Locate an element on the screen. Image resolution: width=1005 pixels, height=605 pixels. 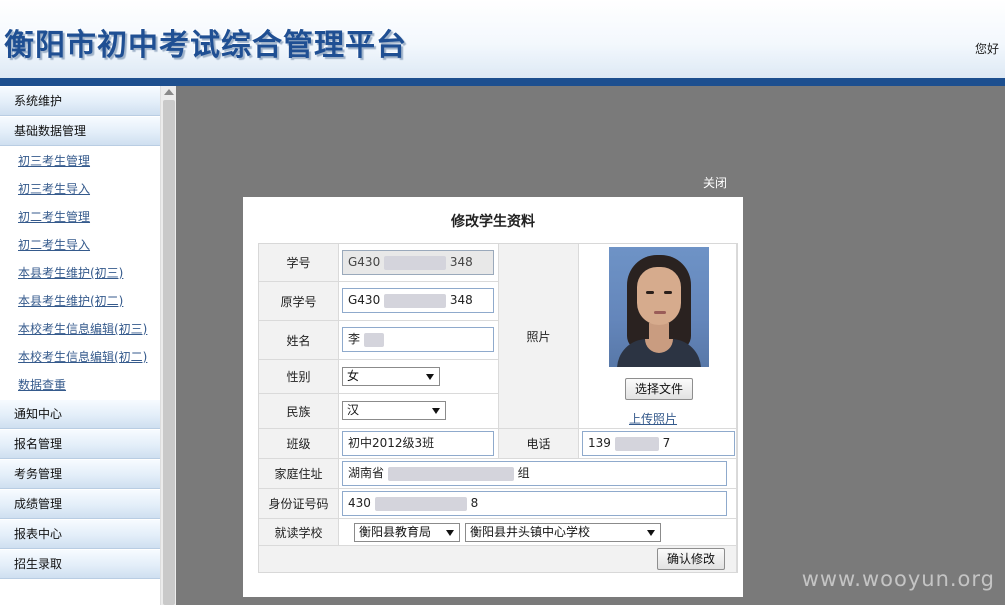
school-cell: 衡阳县教育局 衡阳县井头镇中心学校 is located at coordinates (538, 532).